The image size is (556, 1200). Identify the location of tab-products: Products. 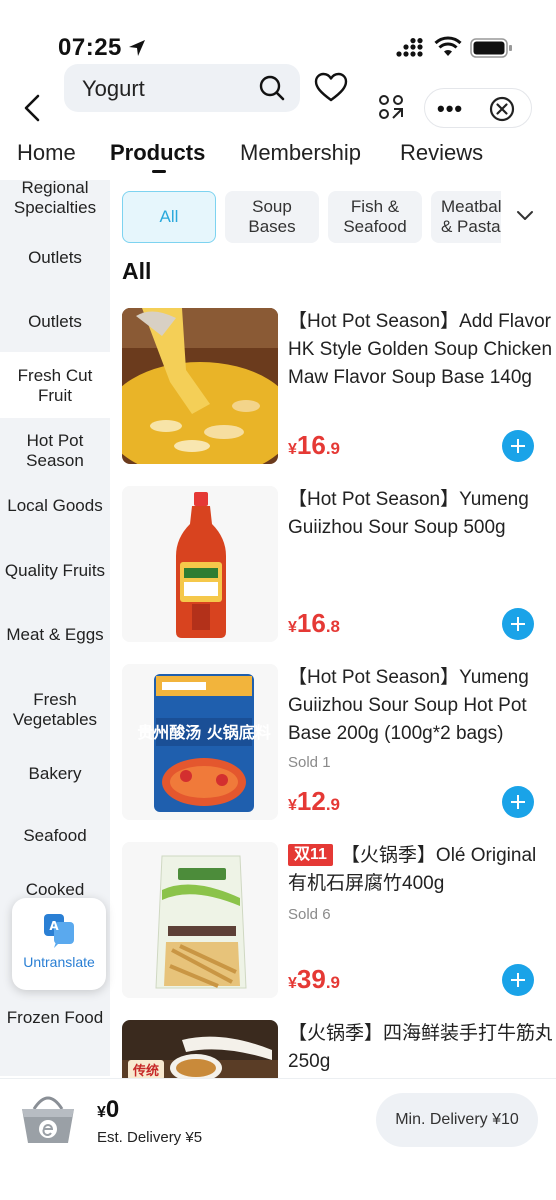
(157, 153).